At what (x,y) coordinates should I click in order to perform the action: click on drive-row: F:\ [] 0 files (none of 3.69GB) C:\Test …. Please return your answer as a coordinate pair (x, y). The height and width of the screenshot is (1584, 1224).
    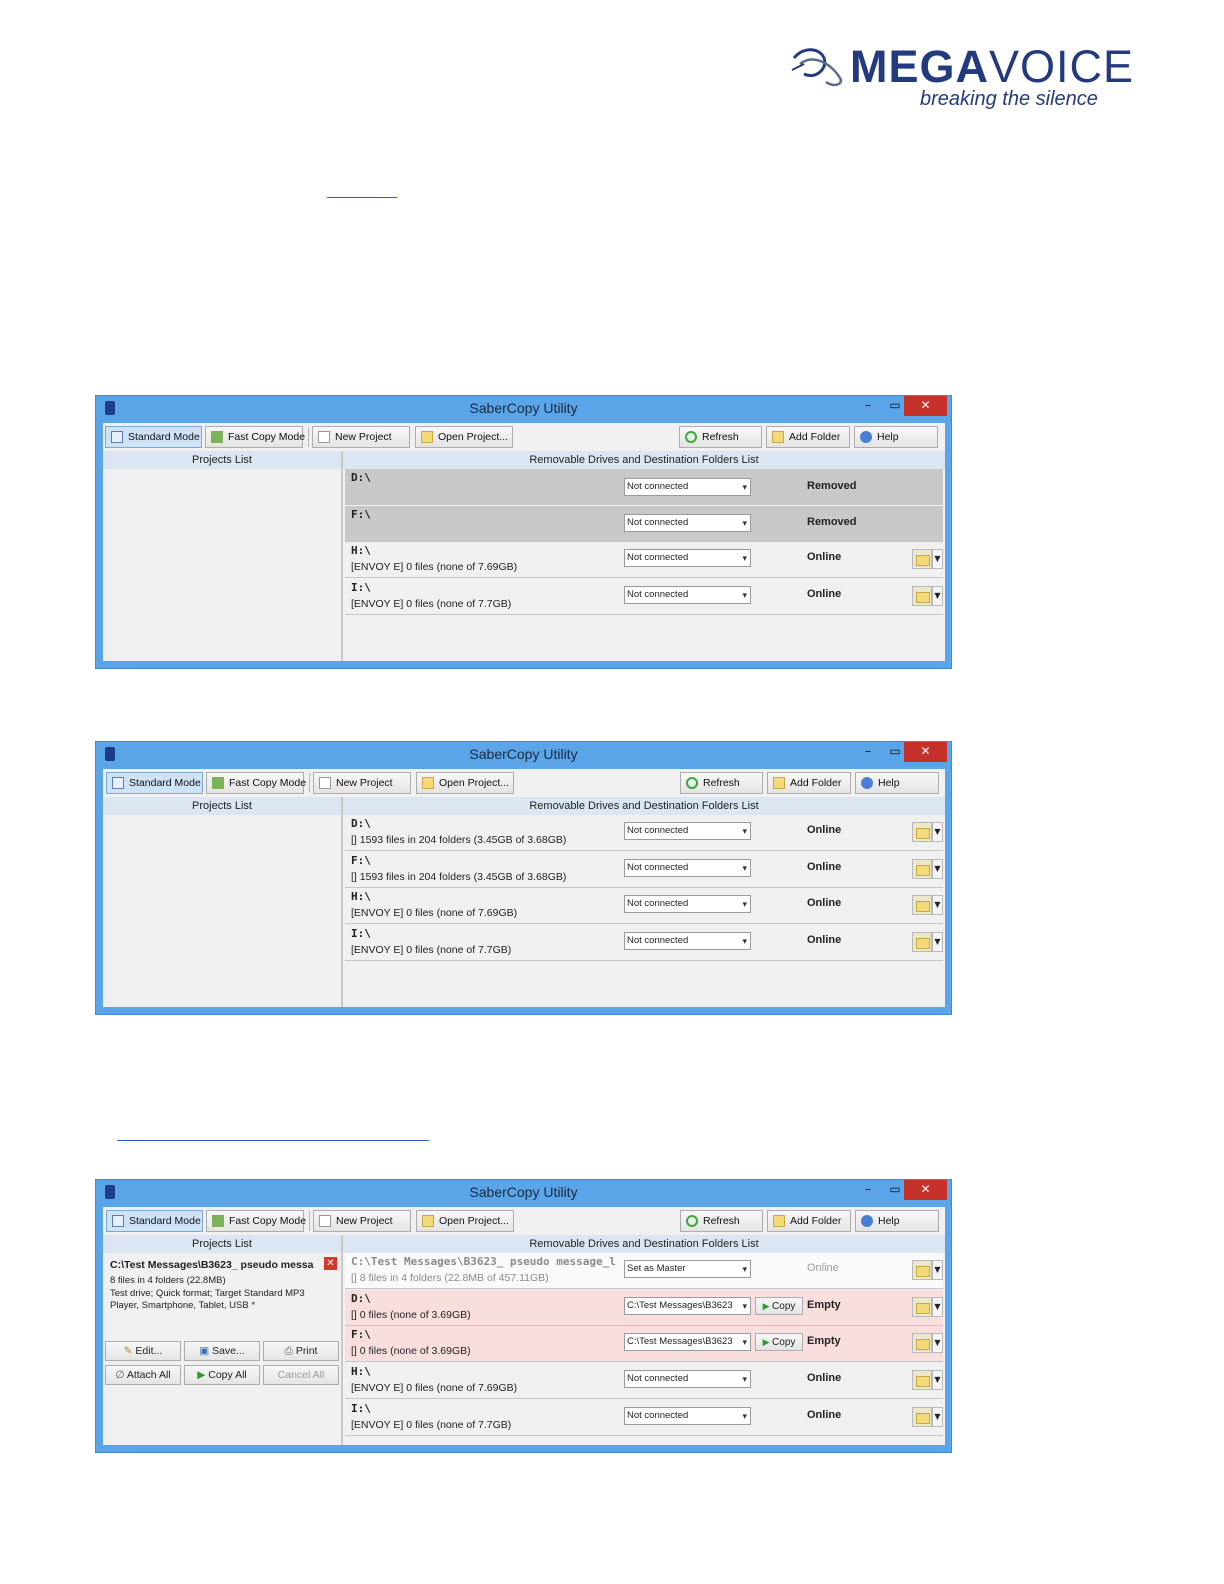
    Looking at the image, I should click on (644, 1344).